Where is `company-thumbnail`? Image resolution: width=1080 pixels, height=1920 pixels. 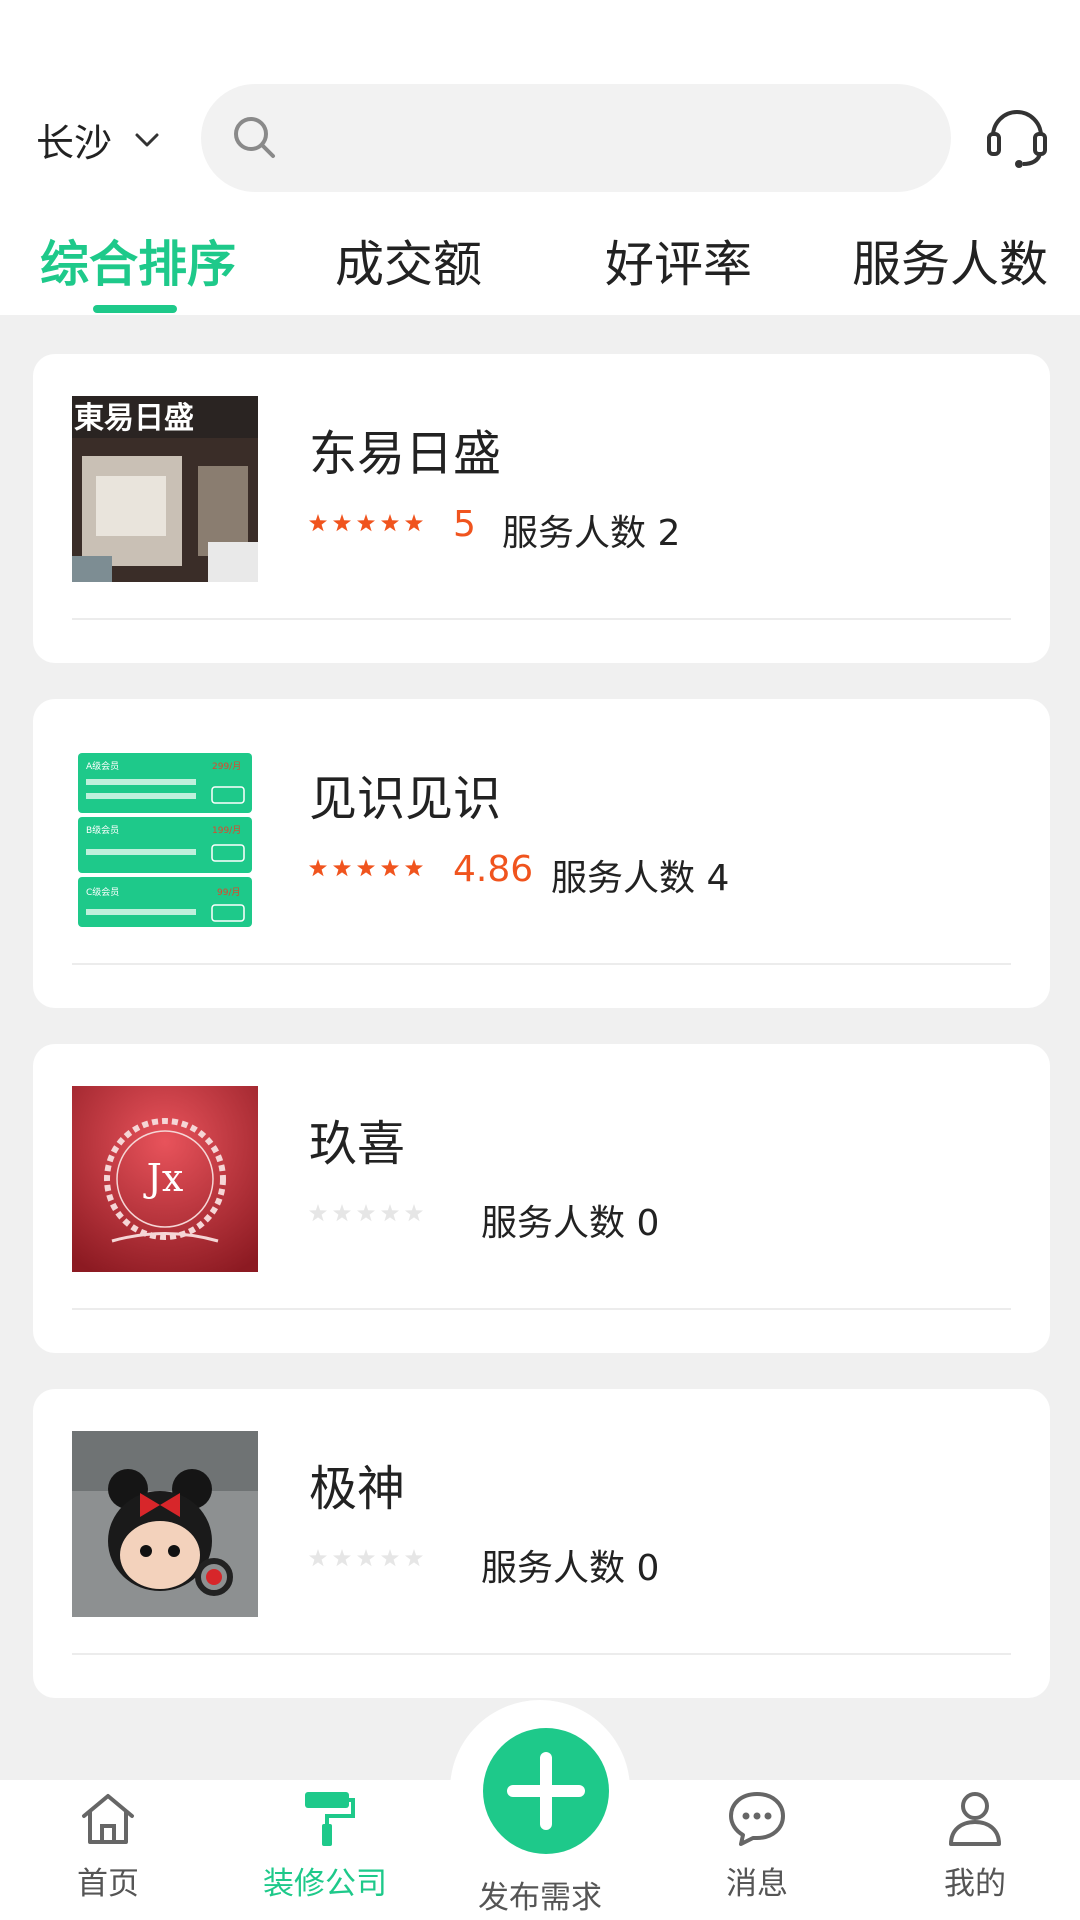 company-thumbnail is located at coordinates (165, 1524).